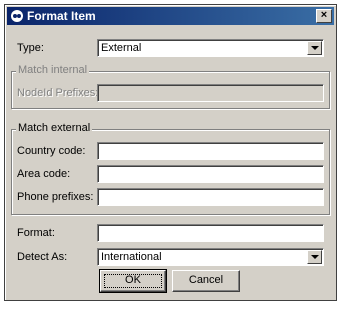 This screenshot has height=313, width=345. Describe the element at coordinates (51, 151) in the screenshot. I see `country-code-label: Country code:` at that location.